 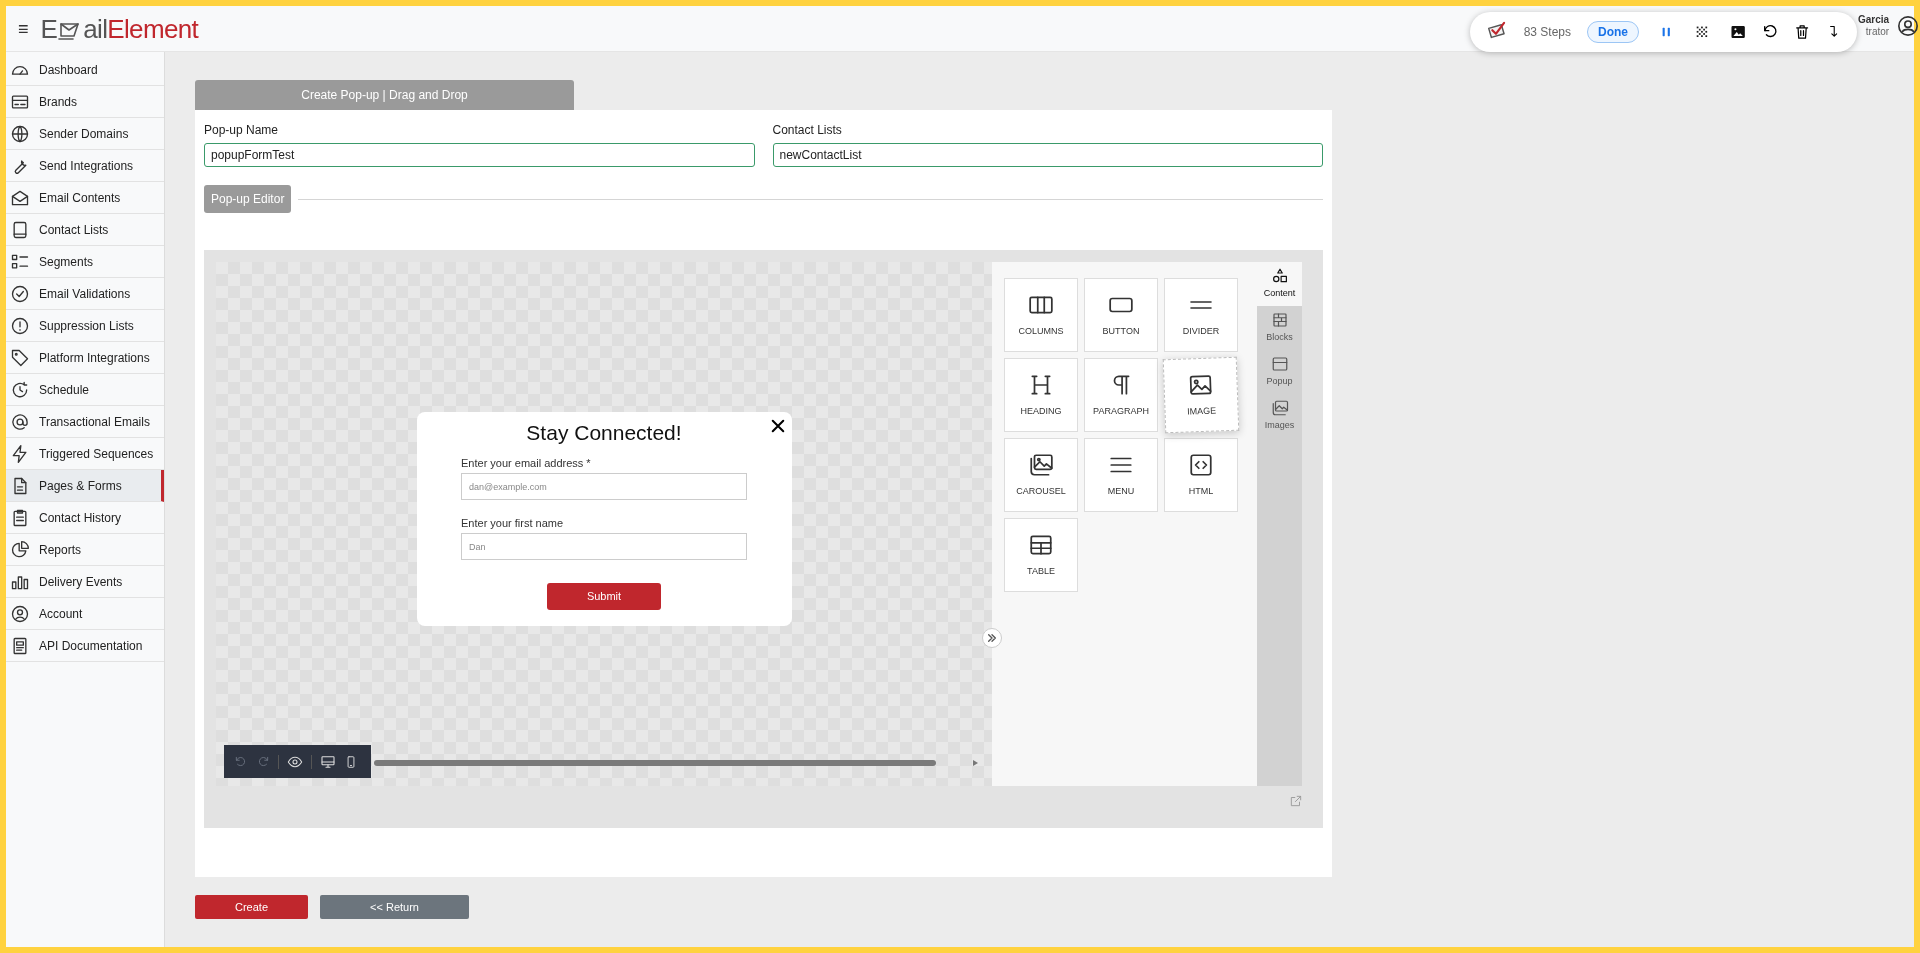 What do you see at coordinates (85, 486) in the screenshot?
I see `sidebar-item: Pages & Forms` at bounding box center [85, 486].